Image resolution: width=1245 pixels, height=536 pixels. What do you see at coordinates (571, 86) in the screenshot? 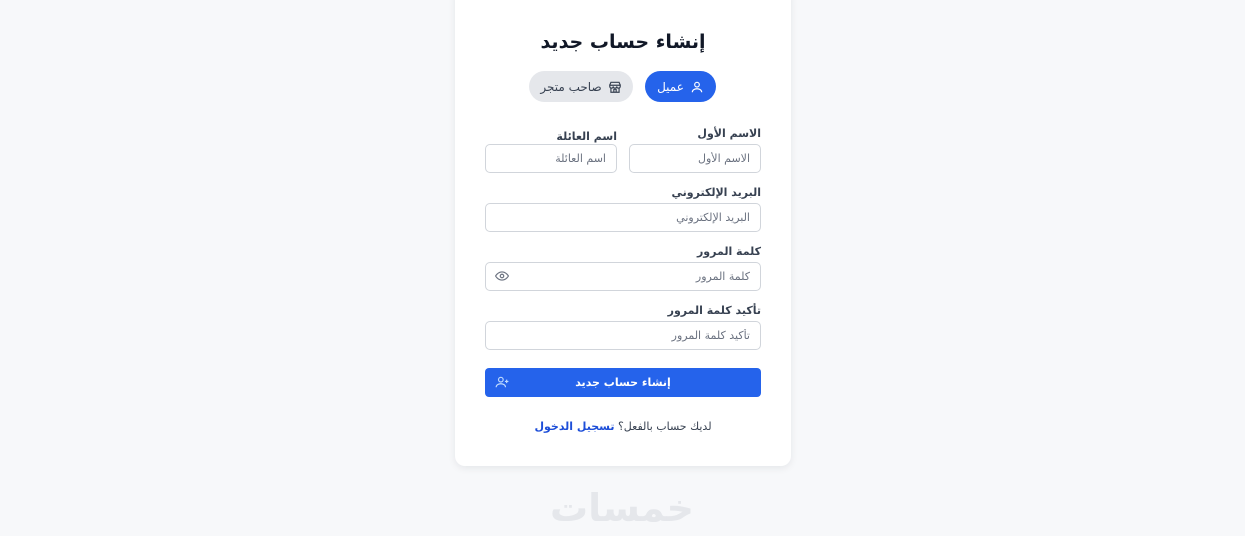
I see `role-merchant-label: صاحب متجر` at bounding box center [571, 86].